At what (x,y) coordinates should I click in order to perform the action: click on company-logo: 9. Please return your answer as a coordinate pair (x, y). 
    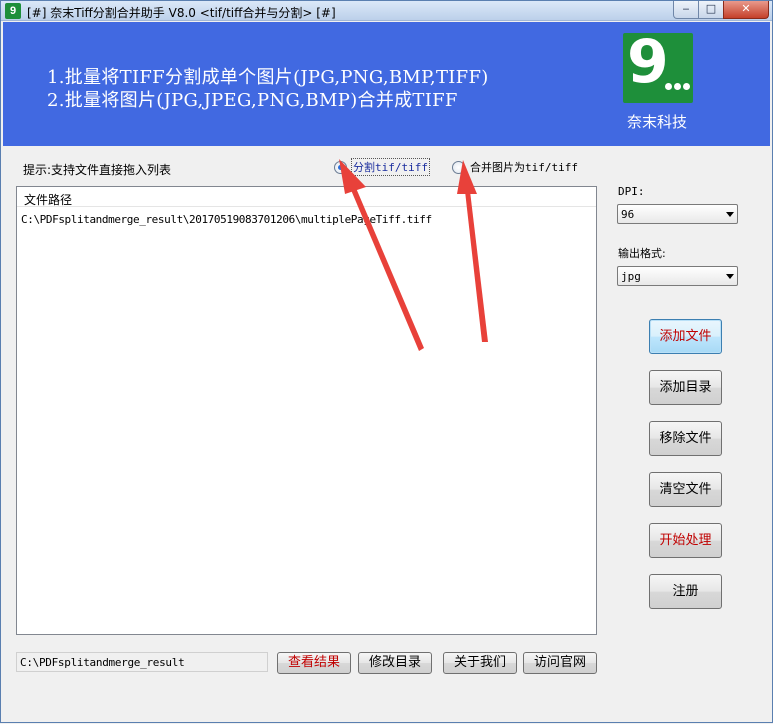
    Looking at the image, I should click on (658, 65).